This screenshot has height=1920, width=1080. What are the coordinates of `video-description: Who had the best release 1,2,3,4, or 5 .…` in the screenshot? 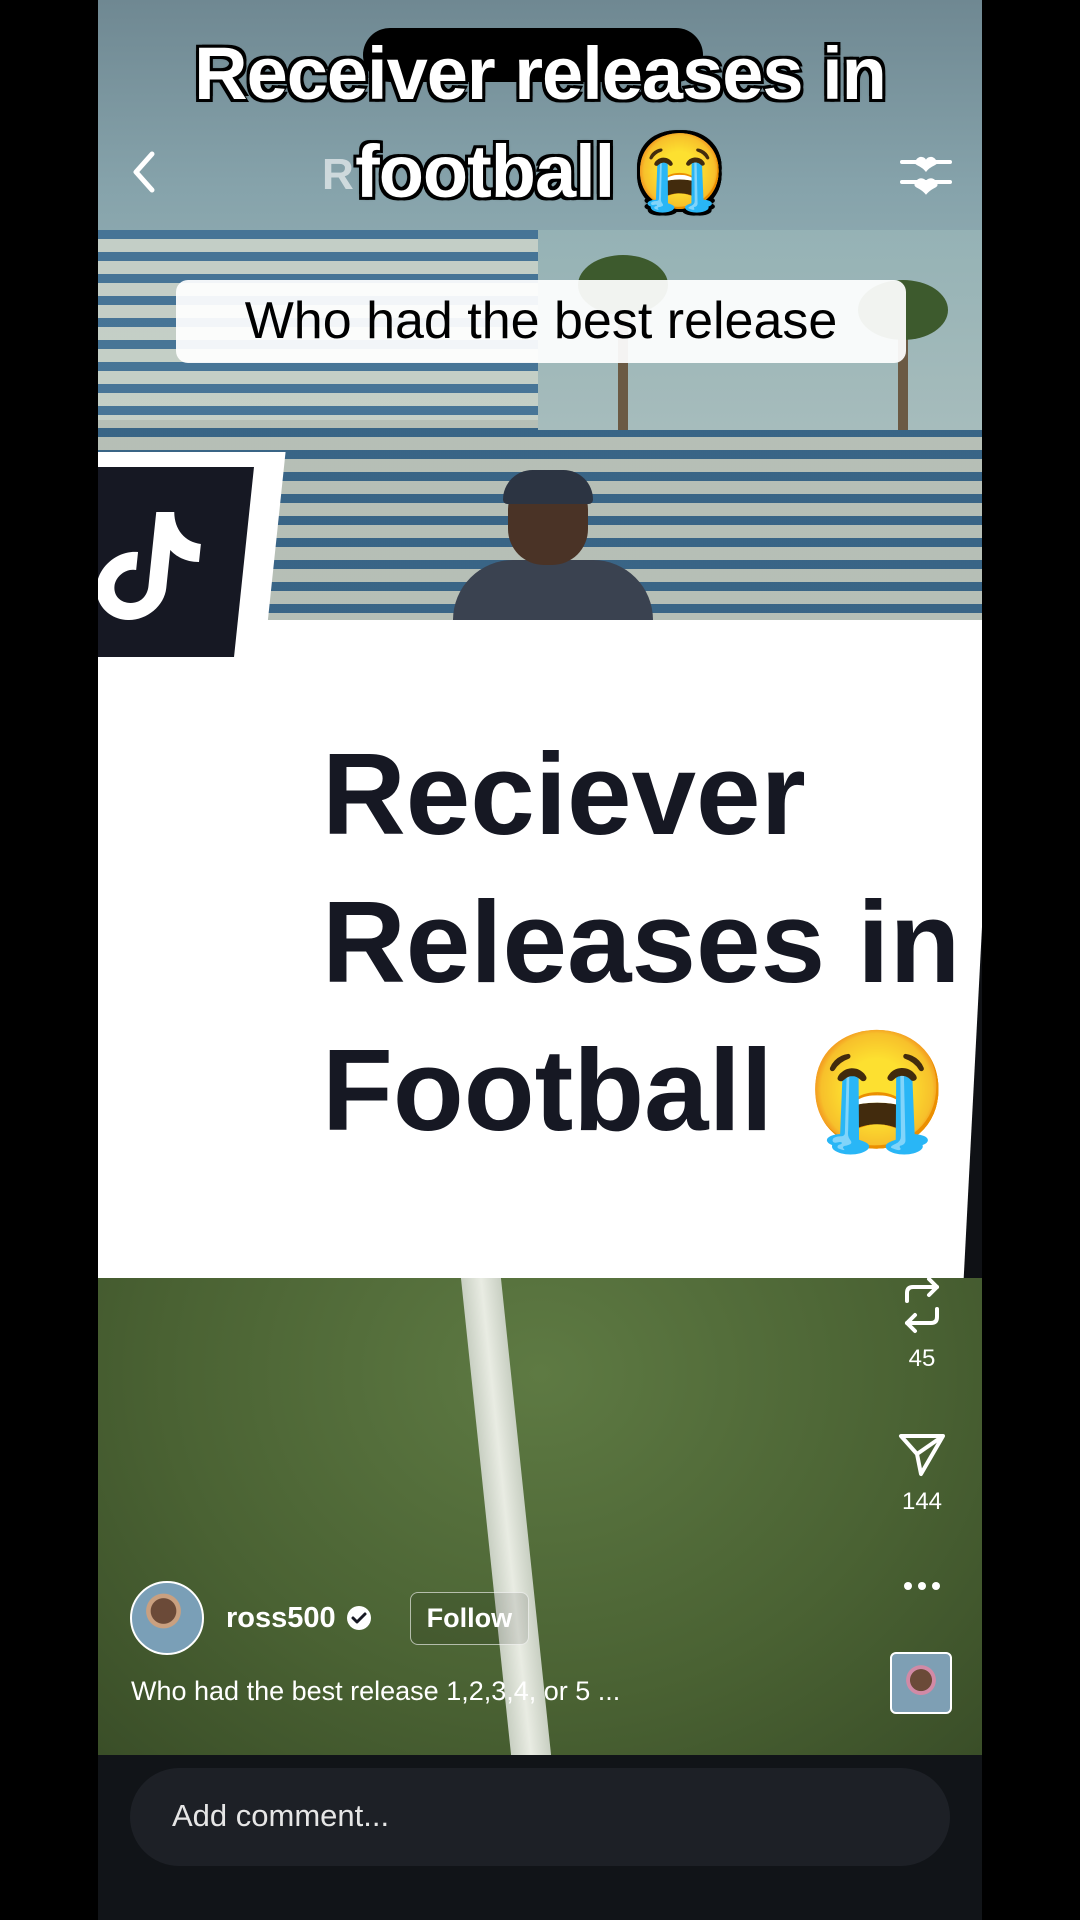 It's located at (375, 1691).